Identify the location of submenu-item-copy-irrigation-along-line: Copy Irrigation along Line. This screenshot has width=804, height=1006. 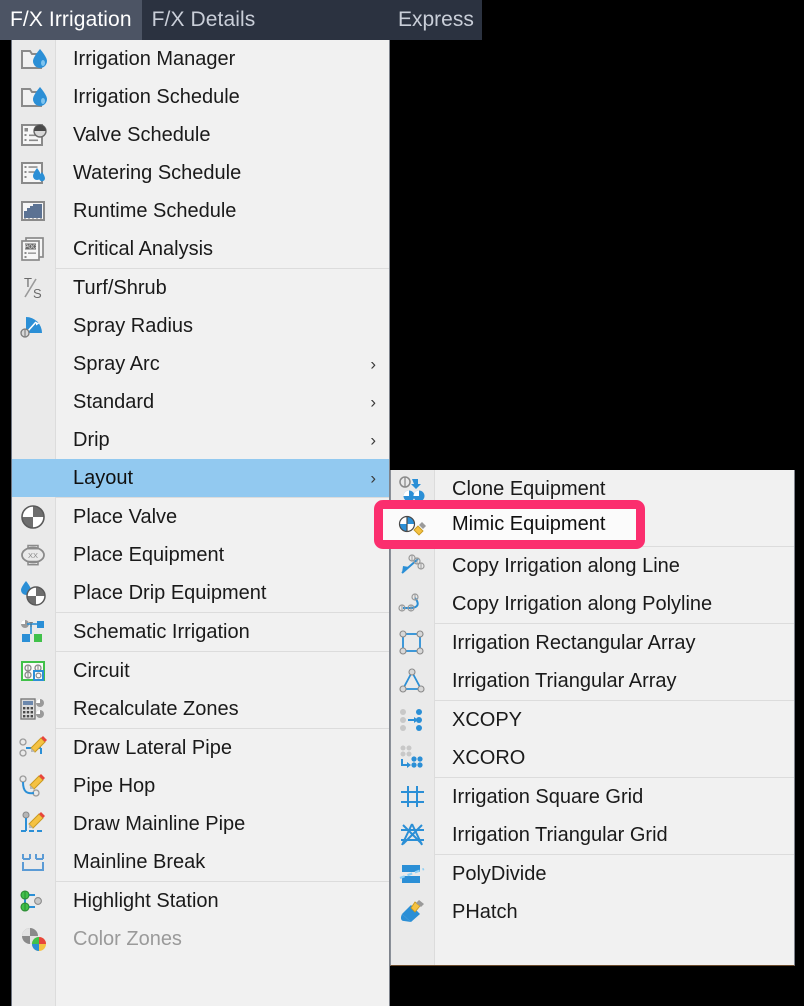
(592, 566).